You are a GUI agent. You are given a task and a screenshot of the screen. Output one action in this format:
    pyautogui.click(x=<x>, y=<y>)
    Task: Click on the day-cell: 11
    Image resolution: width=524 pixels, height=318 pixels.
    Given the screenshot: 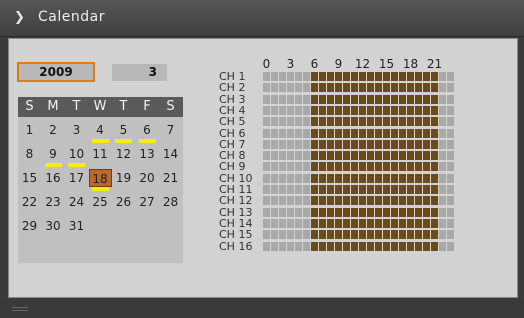 What is the action you would take?
    pyautogui.click(x=100, y=154)
    